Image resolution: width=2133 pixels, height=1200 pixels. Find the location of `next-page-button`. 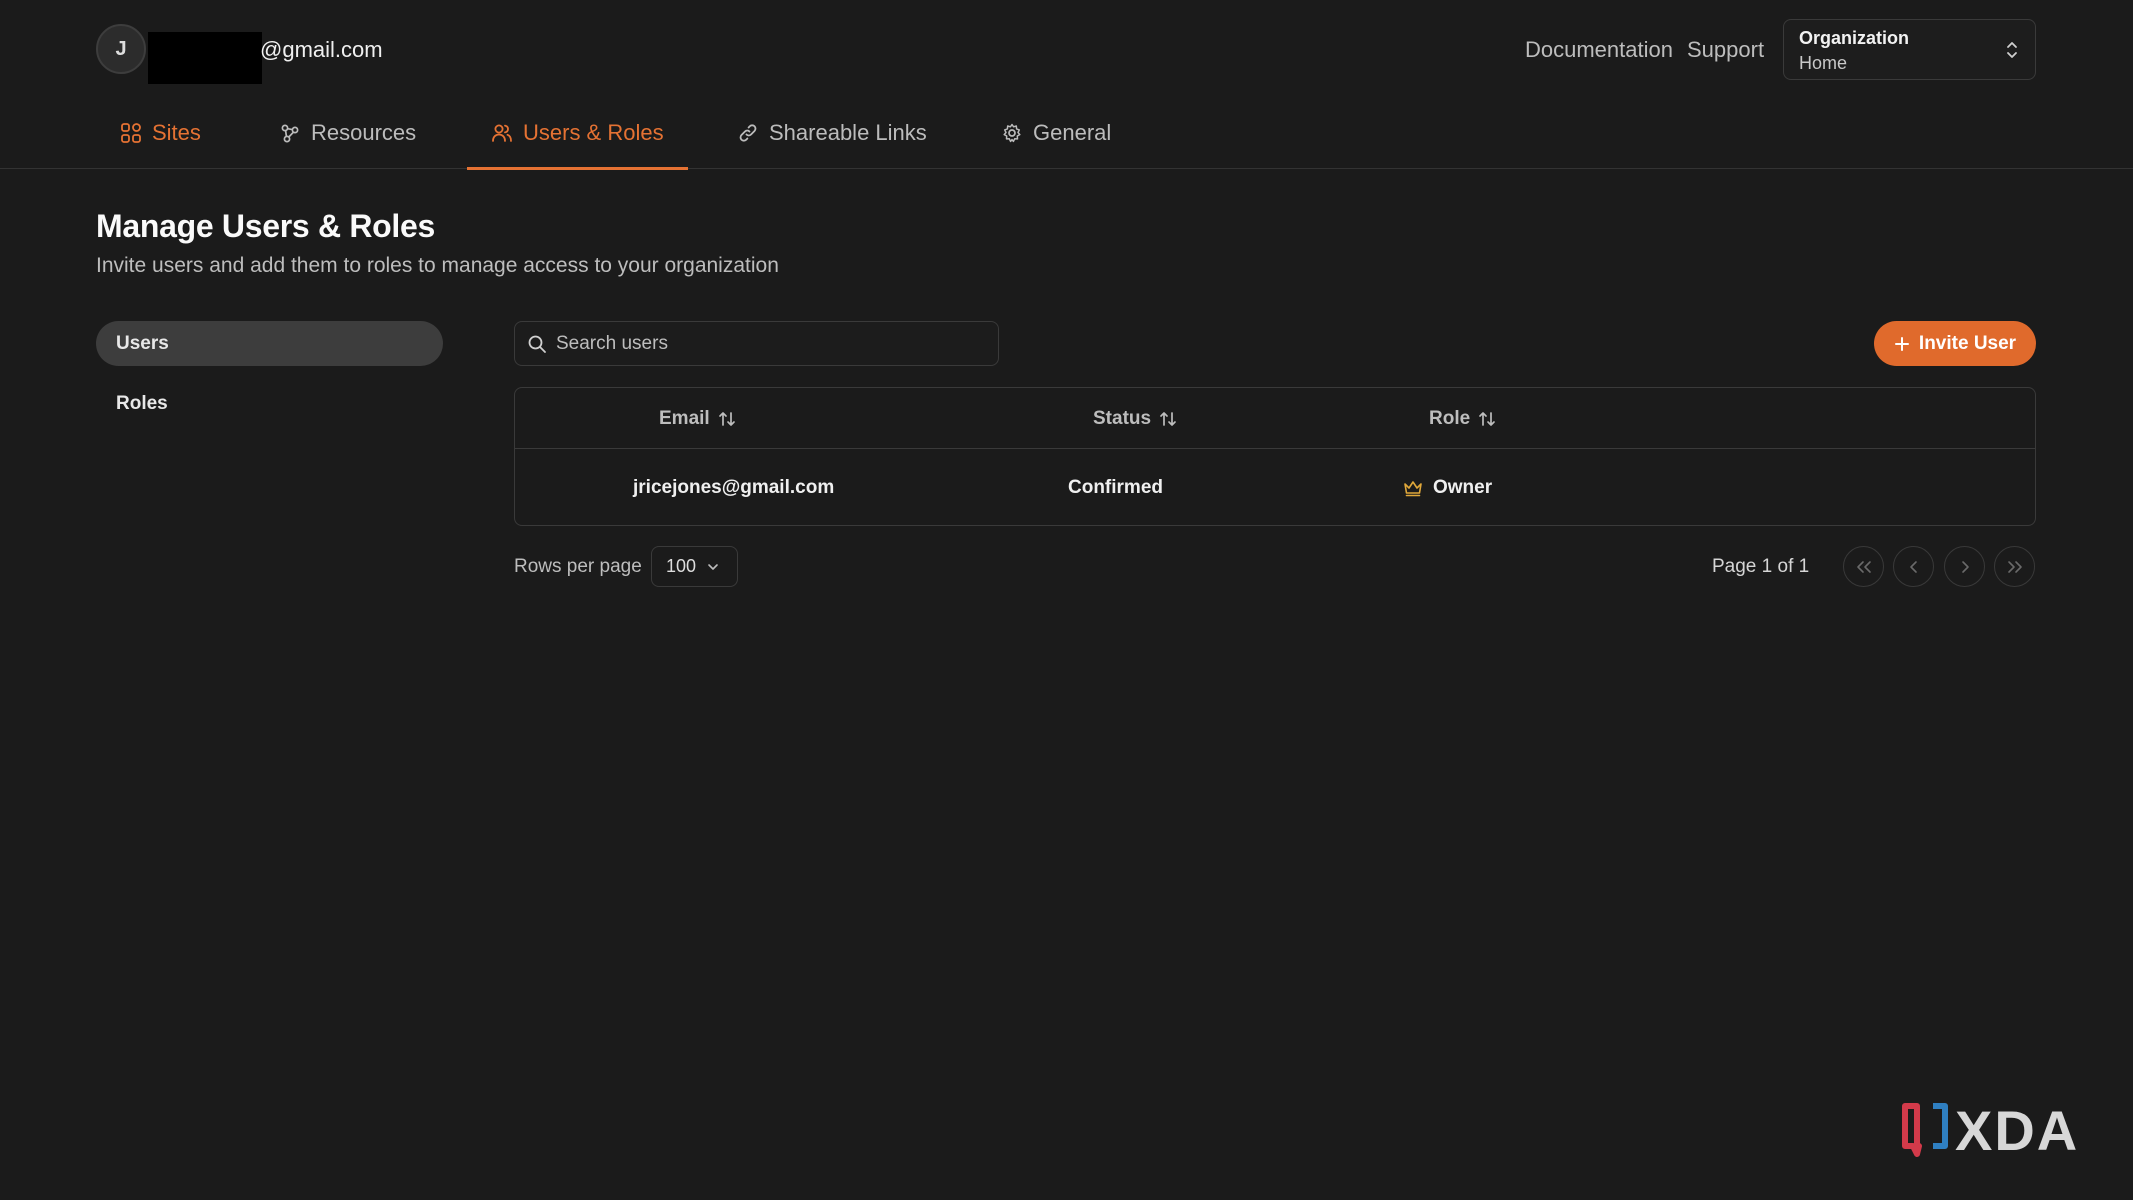

next-page-button is located at coordinates (1964, 566).